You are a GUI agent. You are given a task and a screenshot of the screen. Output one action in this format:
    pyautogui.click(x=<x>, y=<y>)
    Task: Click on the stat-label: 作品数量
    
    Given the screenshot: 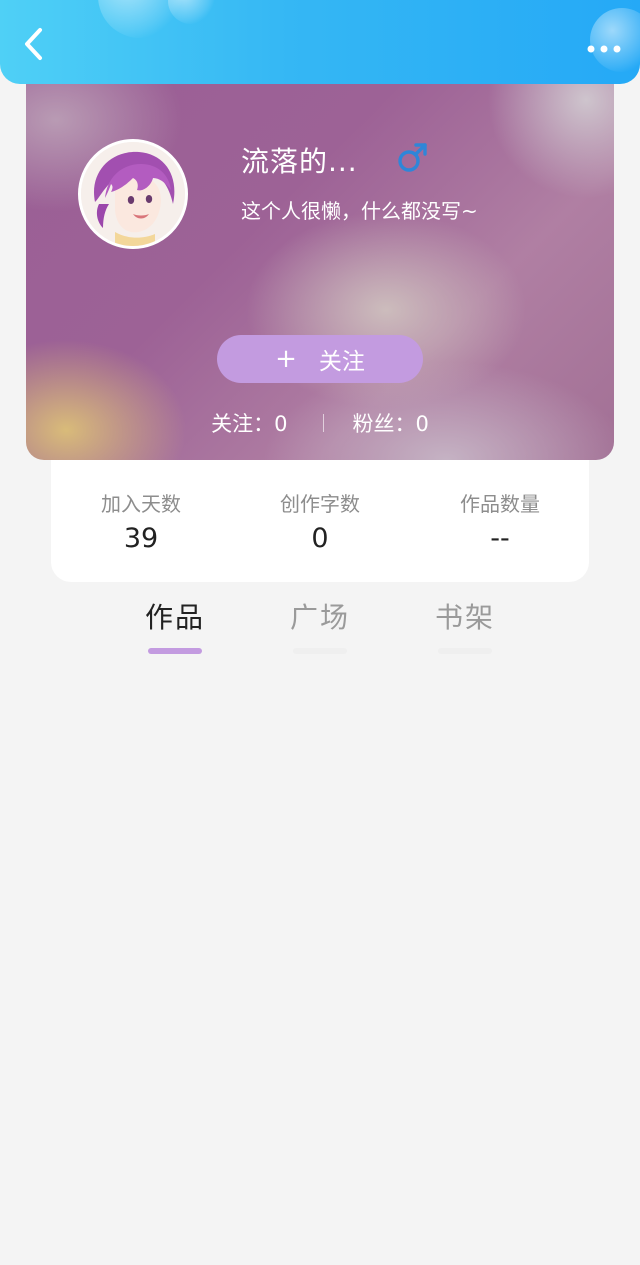 What is the action you would take?
    pyautogui.click(x=500, y=504)
    